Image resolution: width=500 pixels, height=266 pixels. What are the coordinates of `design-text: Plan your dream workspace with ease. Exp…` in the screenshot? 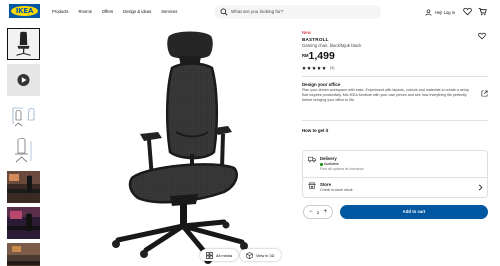 It's located at (385, 95).